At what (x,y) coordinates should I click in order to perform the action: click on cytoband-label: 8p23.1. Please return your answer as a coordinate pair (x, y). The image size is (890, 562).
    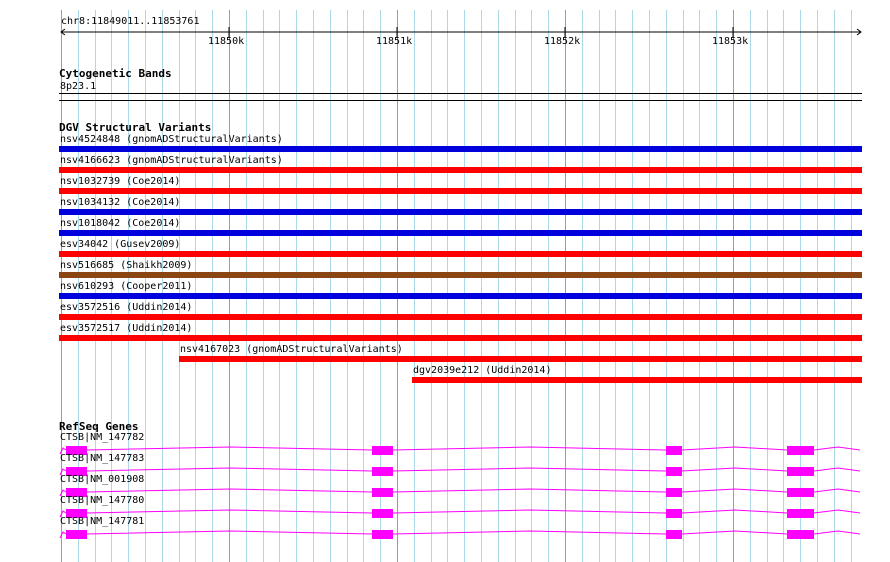
    Looking at the image, I should click on (78, 86).